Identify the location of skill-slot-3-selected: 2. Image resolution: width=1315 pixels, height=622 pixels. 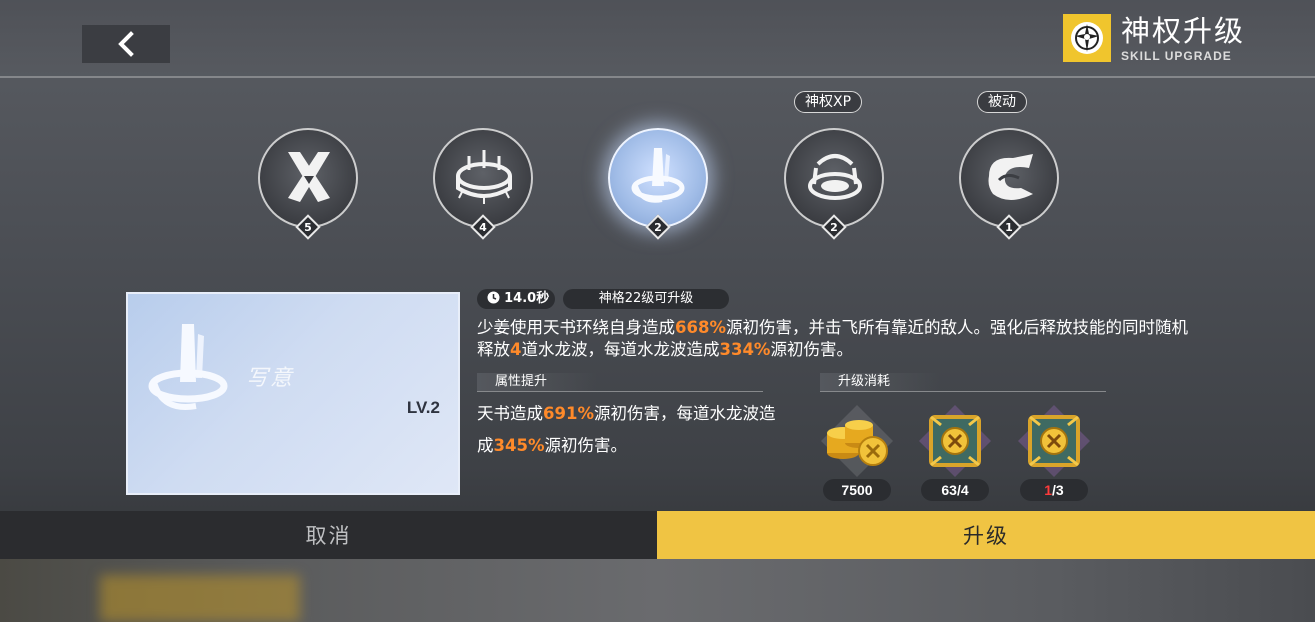
(658, 181).